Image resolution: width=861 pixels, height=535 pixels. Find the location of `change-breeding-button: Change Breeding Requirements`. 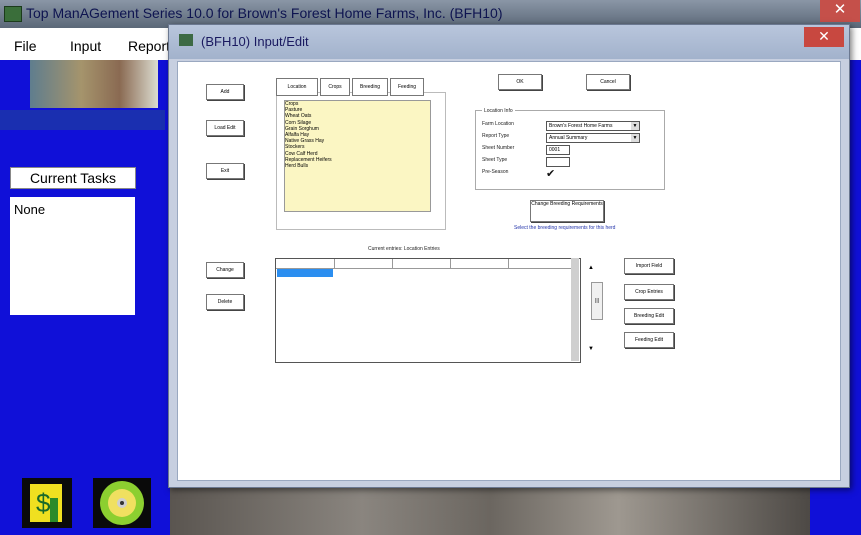

change-breeding-button: Change Breeding Requirements is located at coordinates (567, 211).